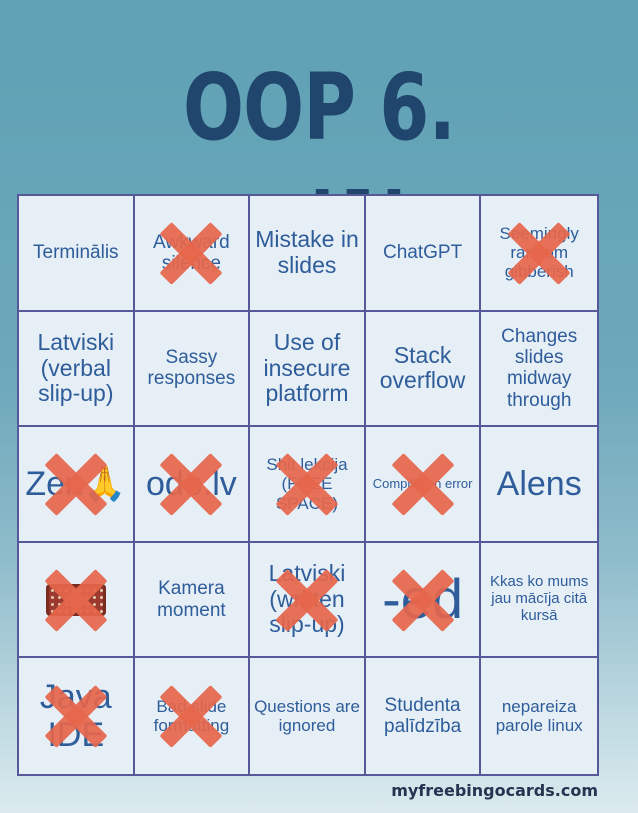  What do you see at coordinates (494, 790) in the screenshot?
I see `site-watermark: myfreebingocards.com` at bounding box center [494, 790].